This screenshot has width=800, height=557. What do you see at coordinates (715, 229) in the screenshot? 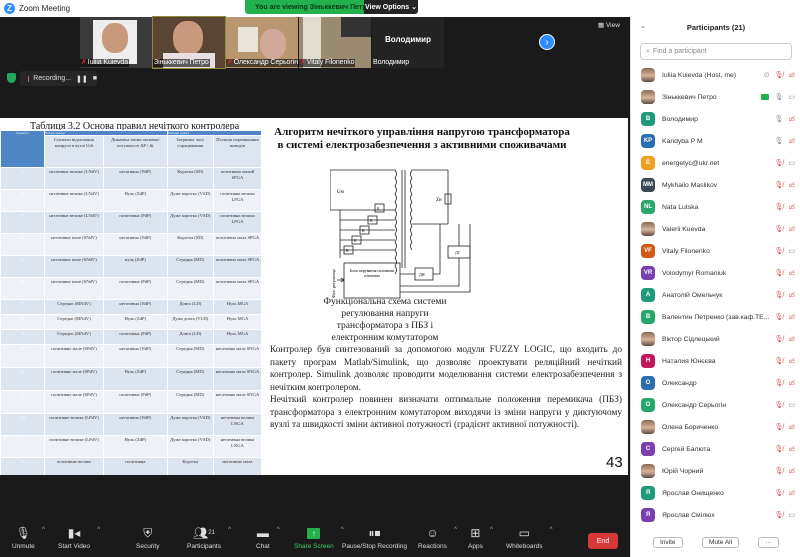
I see `participant-row: Valerii Kuevda 🎙︎̸ ▭̸` at bounding box center [715, 229].